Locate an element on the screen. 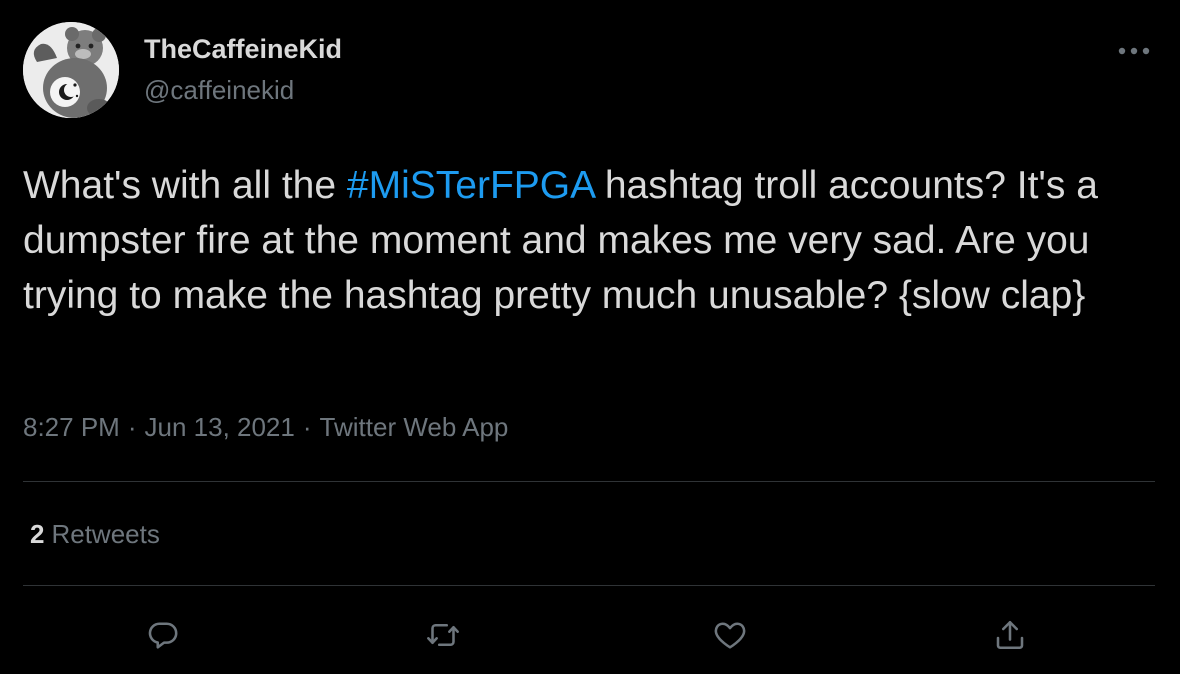 The width and height of the screenshot is (1180, 674). reply-icon is located at coordinates (163, 635).